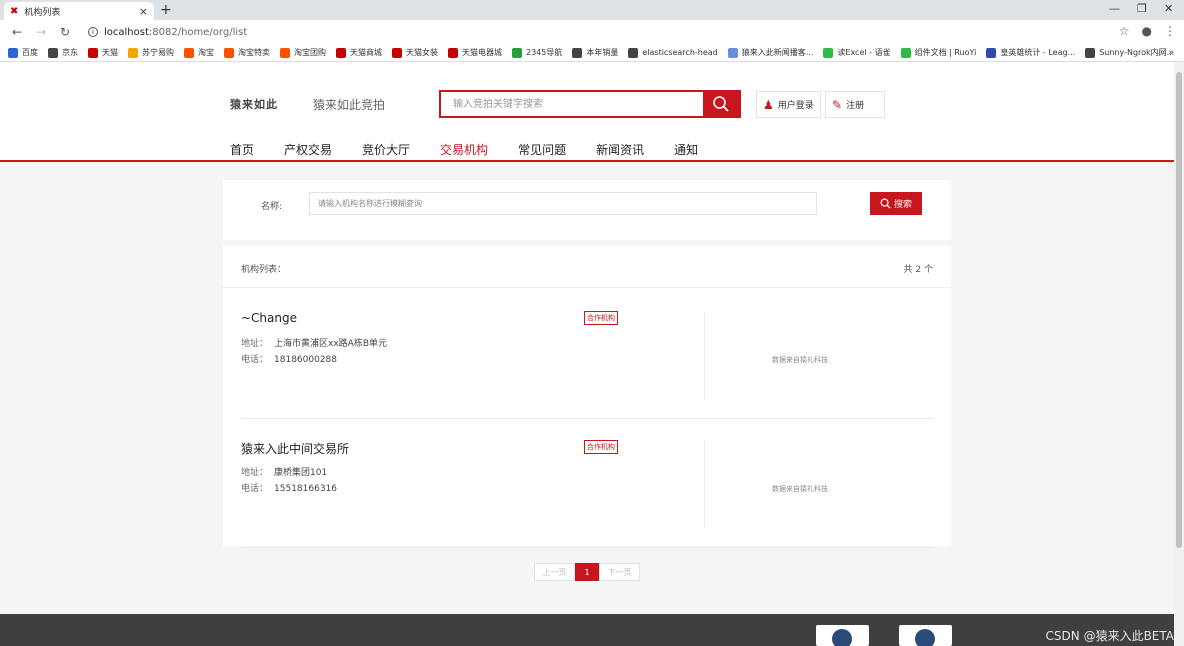 This screenshot has width=1184, height=646. I want to click on new-tab-button: +, so click(166, 10).